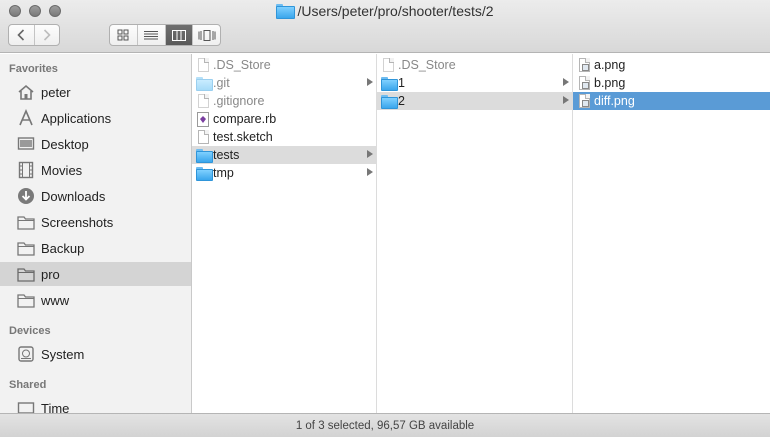 The width and height of the screenshot is (770, 437). What do you see at coordinates (73, 196) in the screenshot?
I see `sidebar-item-label: Downloads` at bounding box center [73, 196].